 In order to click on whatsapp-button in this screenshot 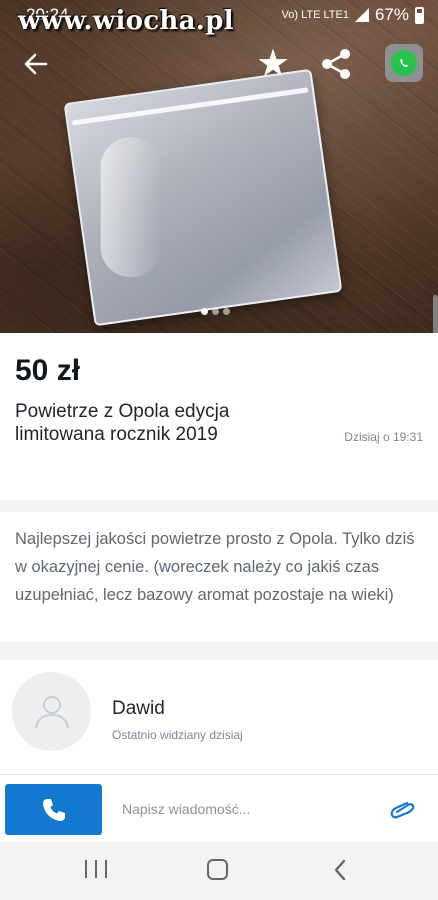, I will do `click(404, 63)`.